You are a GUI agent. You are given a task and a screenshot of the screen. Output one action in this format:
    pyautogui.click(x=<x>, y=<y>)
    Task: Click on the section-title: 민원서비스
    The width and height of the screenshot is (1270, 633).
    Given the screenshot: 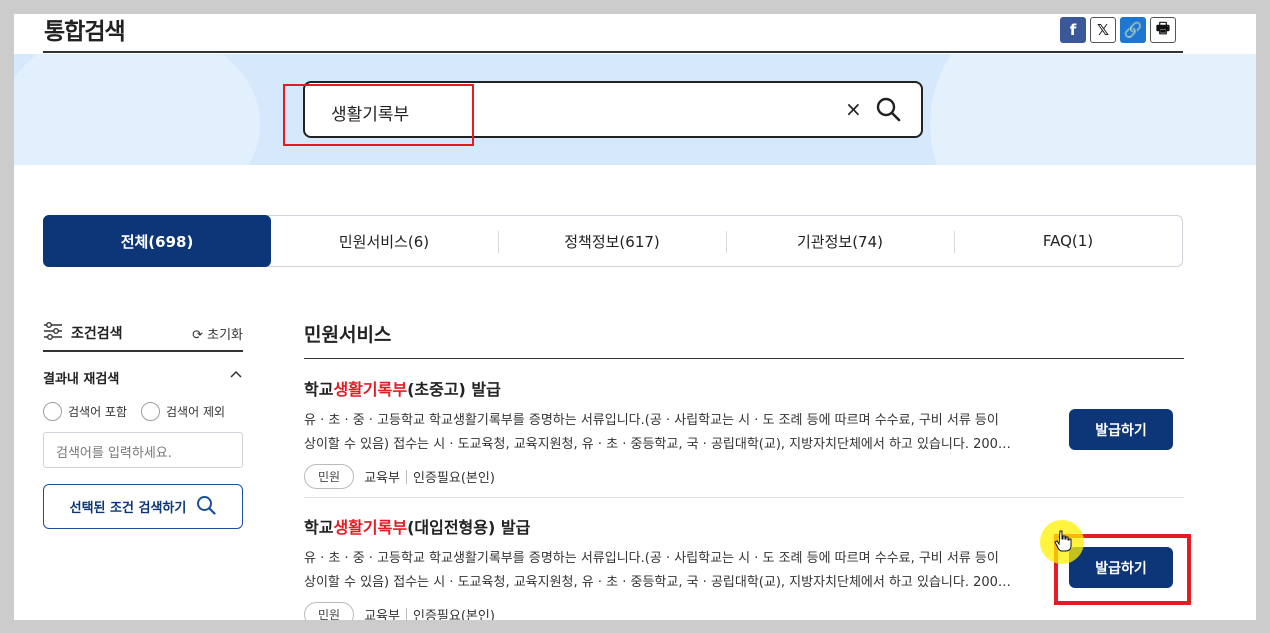 What is the action you would take?
    pyautogui.click(x=348, y=335)
    